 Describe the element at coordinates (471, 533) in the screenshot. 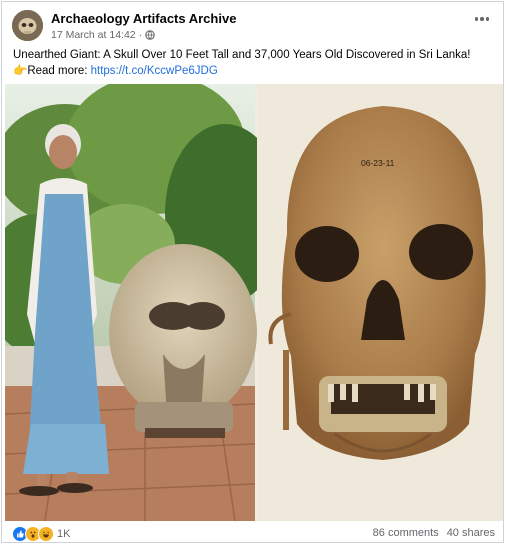

I see `shares-count: 40 shares` at that location.